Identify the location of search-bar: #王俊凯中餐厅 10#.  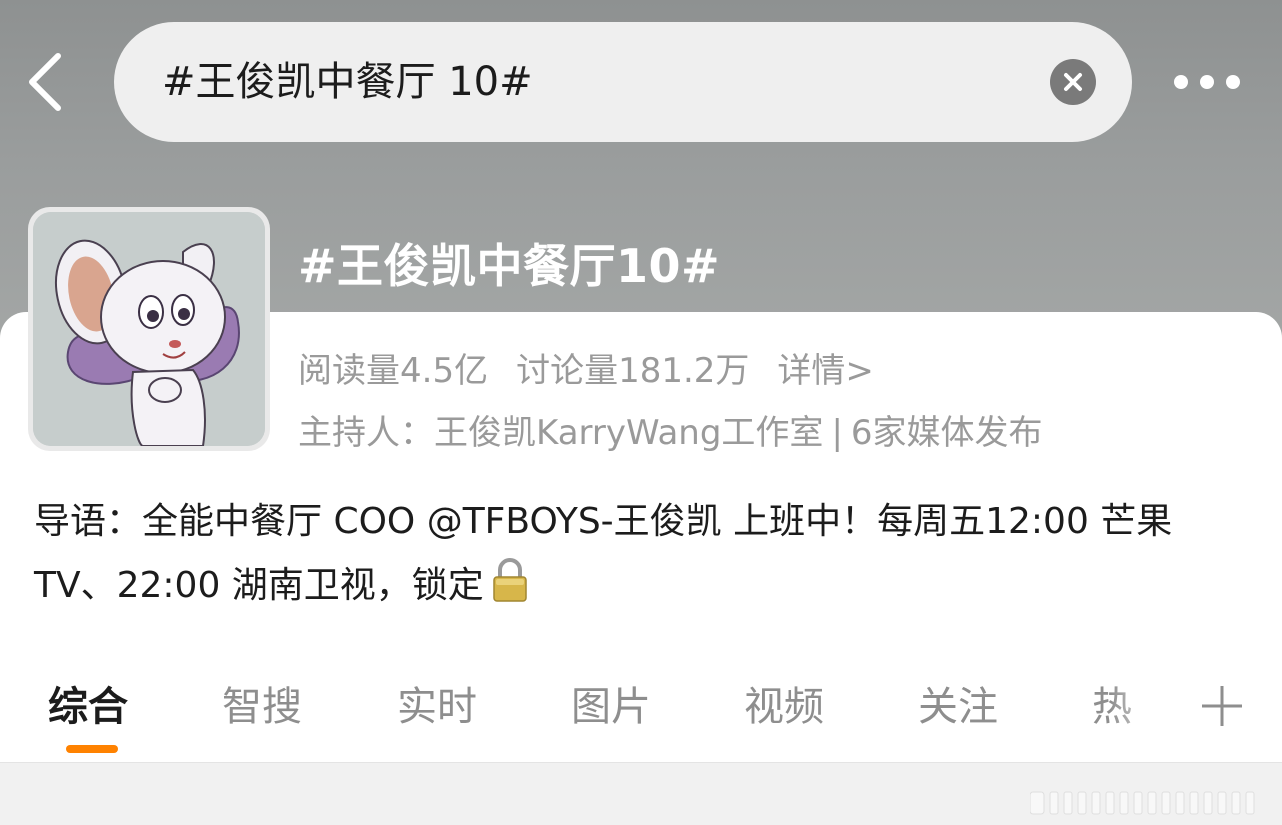
(623, 82).